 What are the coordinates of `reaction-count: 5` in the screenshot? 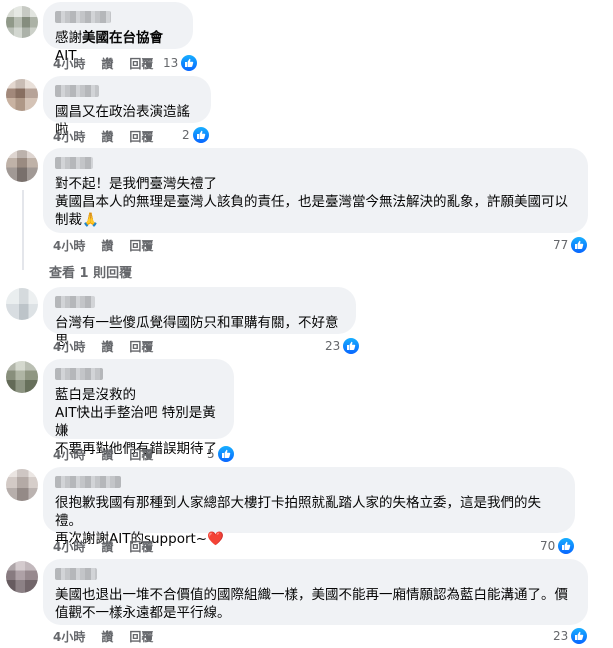 It's located at (221, 454).